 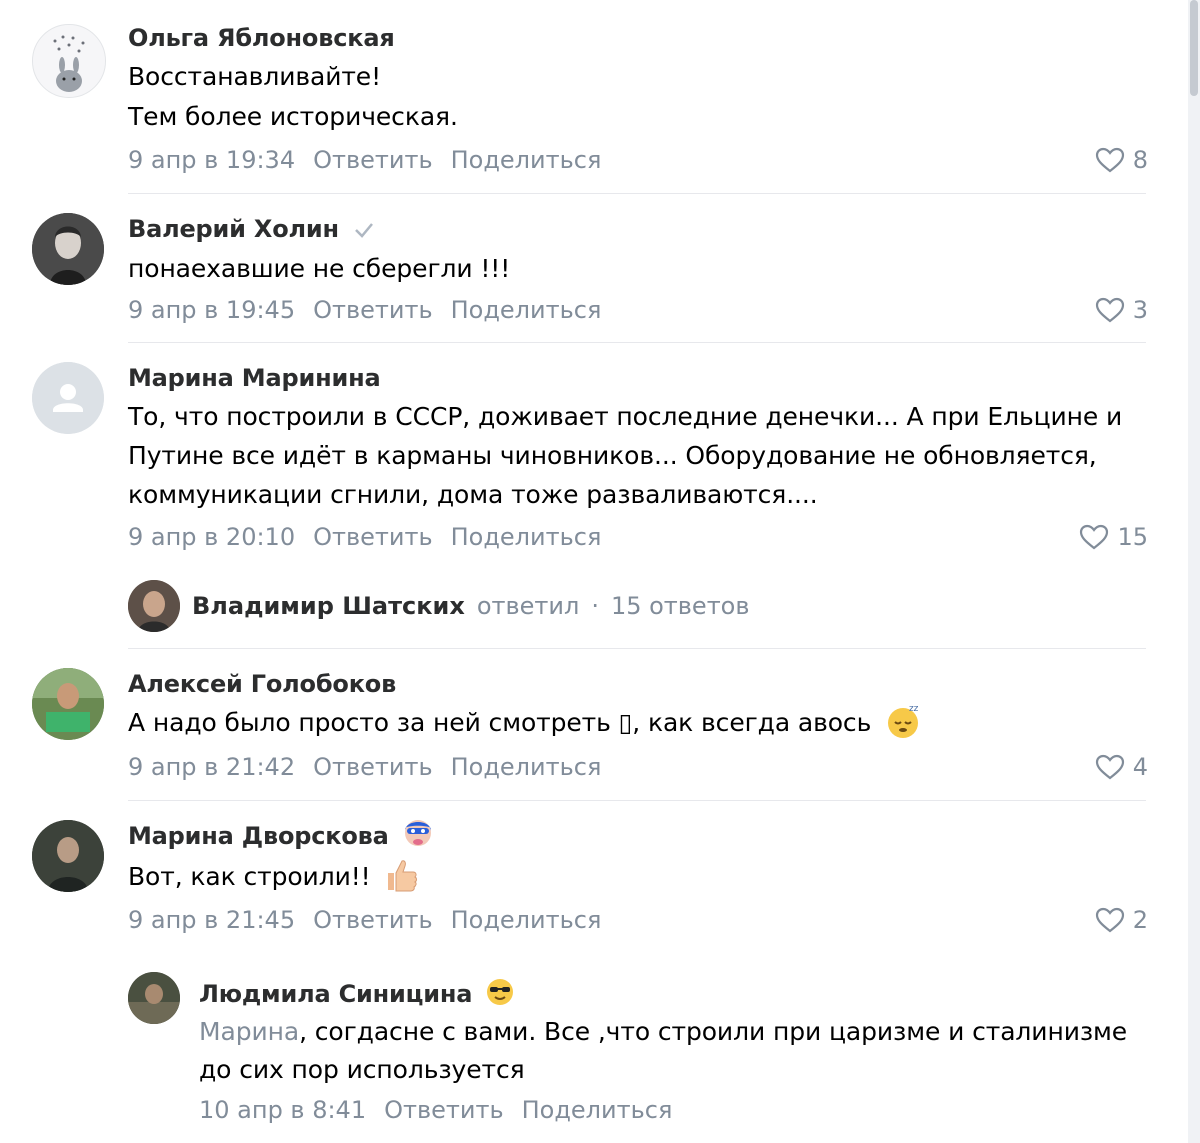 What do you see at coordinates (1194, 571) in the screenshot?
I see `scrollbar` at bounding box center [1194, 571].